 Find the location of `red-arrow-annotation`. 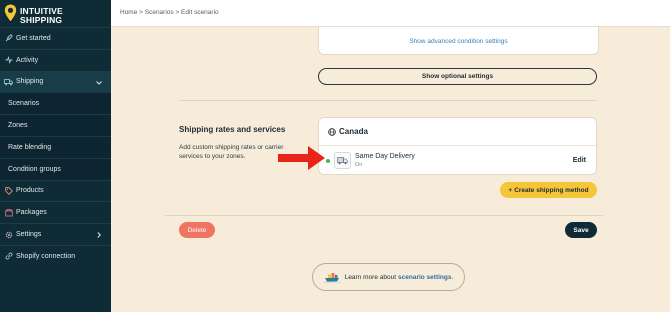

red-arrow-annotation is located at coordinates (301, 158).